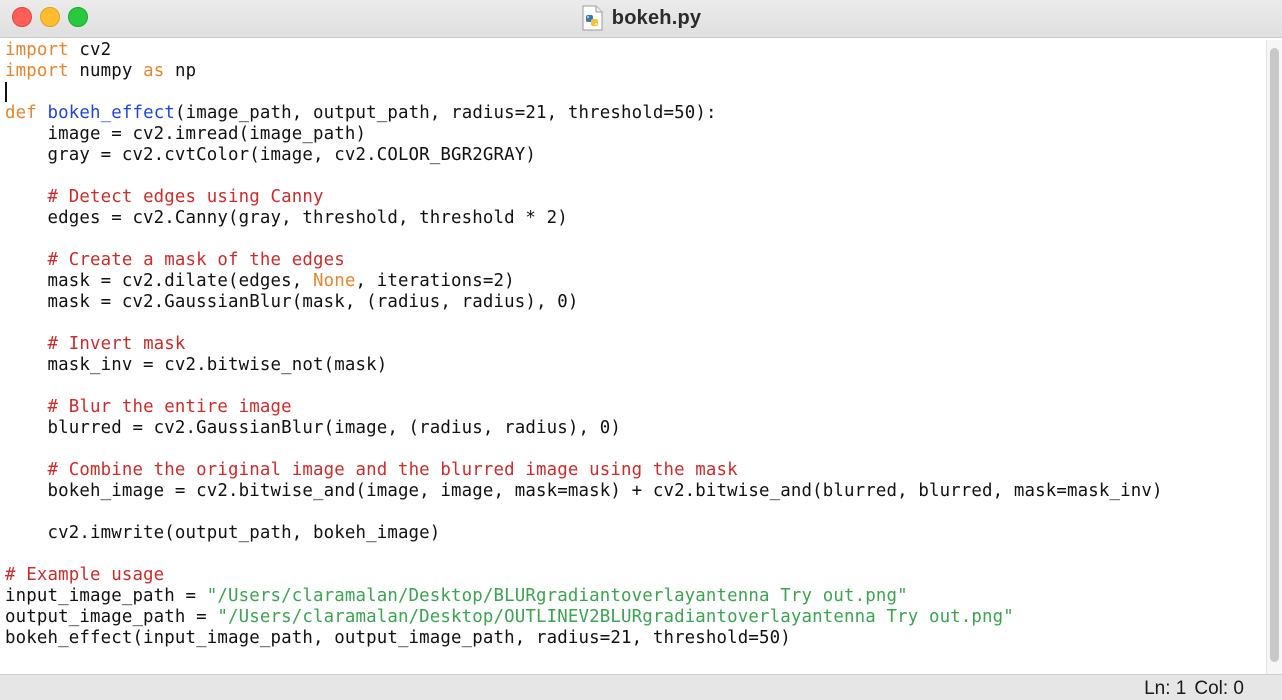 This screenshot has width=1282, height=700. I want to click on code-line: # Detect edges using Canny, so click(635, 197).